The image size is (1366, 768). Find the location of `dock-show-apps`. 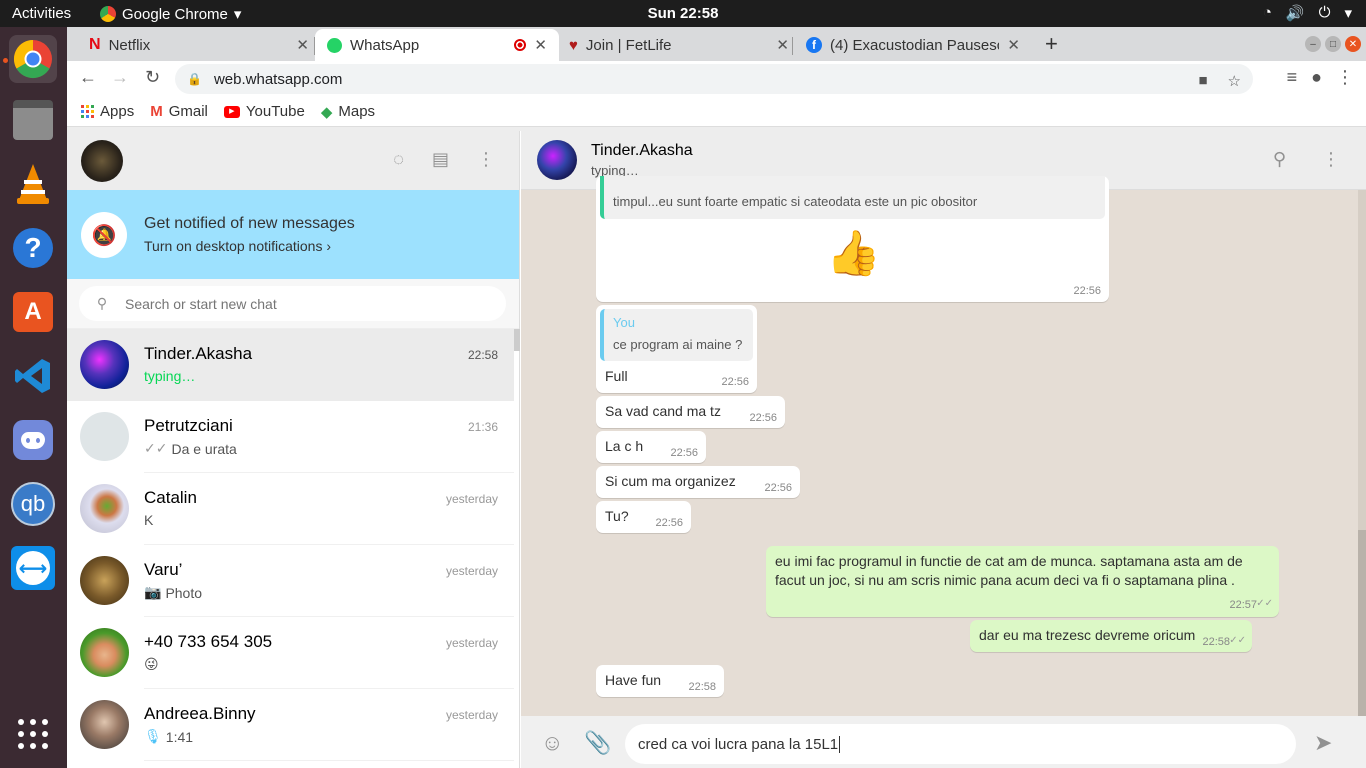

dock-show-apps is located at coordinates (33, 734).